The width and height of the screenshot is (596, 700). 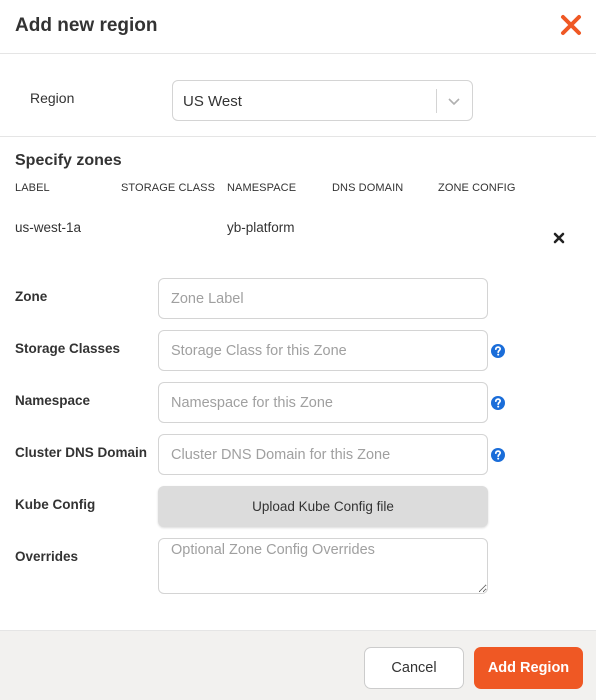 I want to click on delete-row-icon, so click(x=559, y=238).